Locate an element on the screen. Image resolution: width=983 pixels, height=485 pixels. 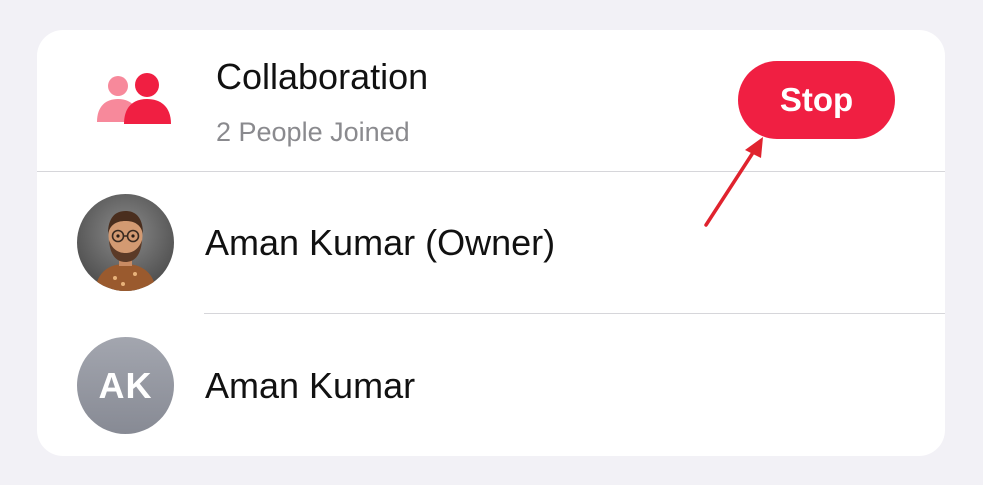
participant-name: Aman Kumar (Owner) is located at coordinates (380, 242).